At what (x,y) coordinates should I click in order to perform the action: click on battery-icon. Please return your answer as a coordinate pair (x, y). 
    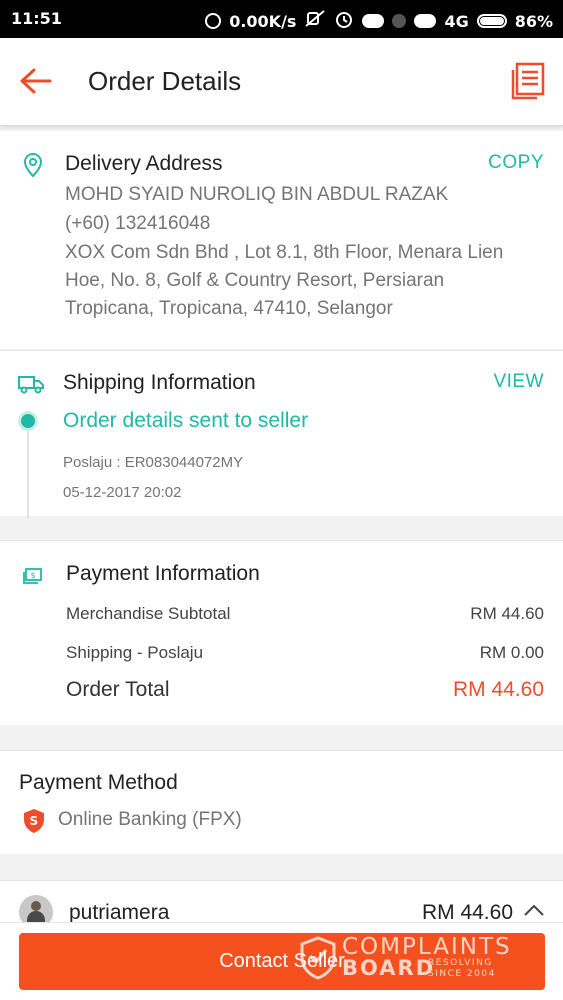
    Looking at the image, I should click on (491, 21).